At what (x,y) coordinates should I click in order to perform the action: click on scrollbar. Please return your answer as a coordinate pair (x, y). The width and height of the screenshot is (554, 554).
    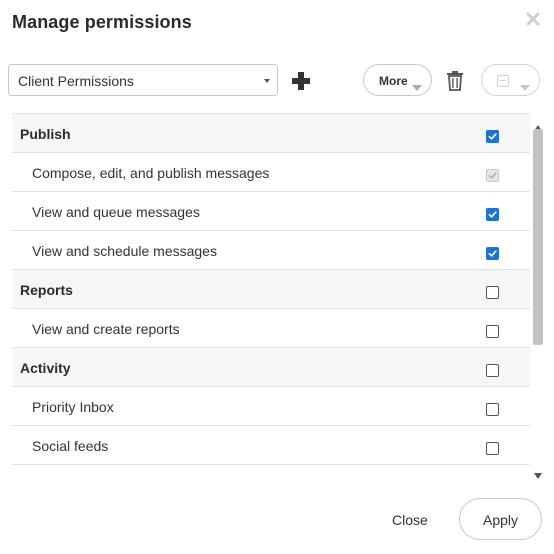
    Looking at the image, I should click on (538, 297).